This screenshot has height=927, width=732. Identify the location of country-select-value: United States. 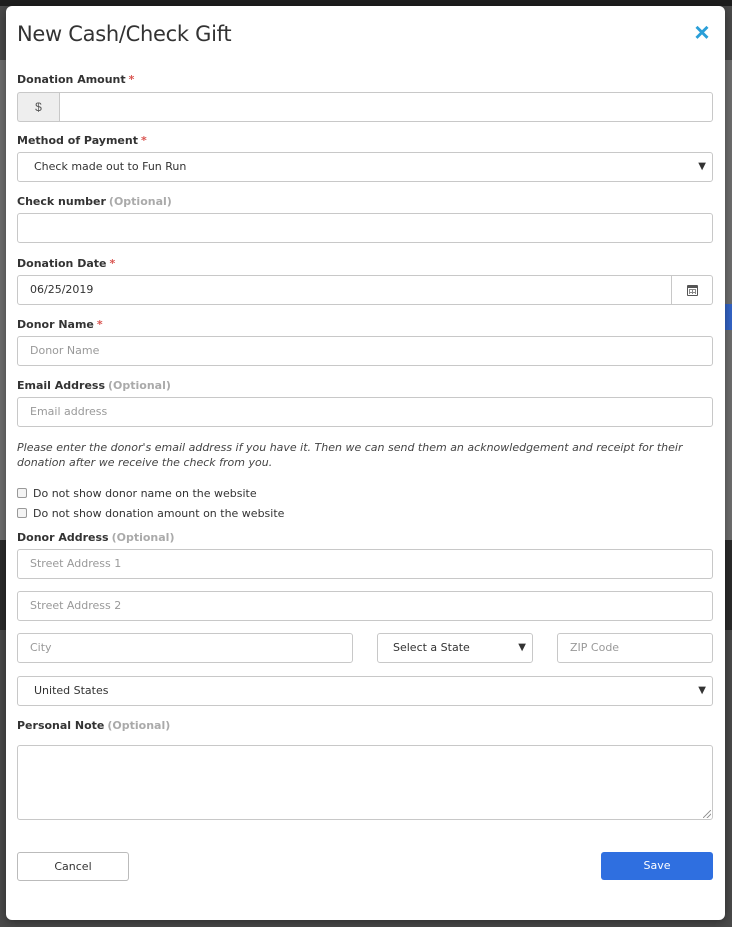
(71, 690).